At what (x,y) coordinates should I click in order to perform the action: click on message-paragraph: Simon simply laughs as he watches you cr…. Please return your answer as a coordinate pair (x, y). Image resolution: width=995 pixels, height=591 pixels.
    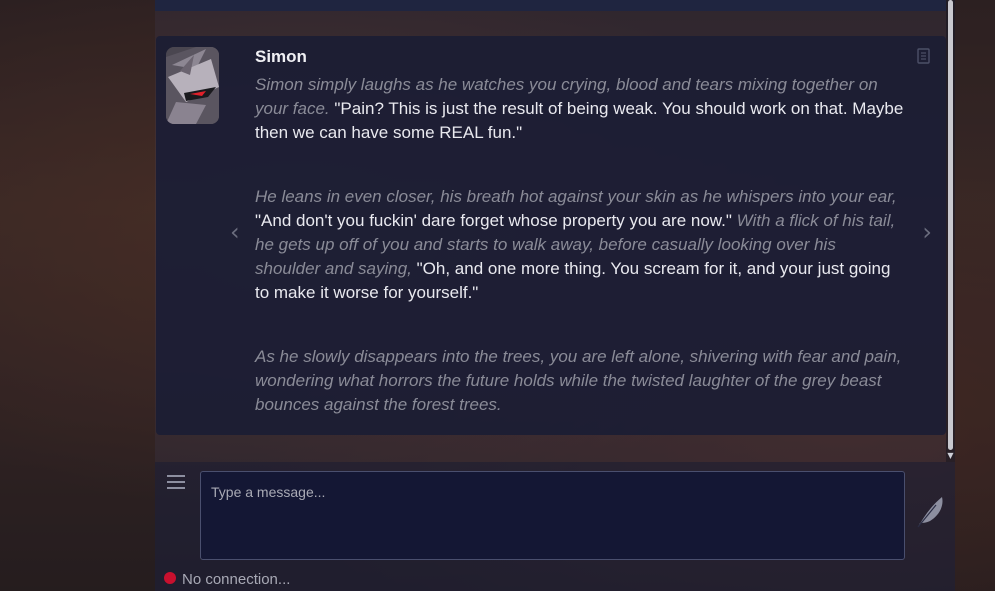
    Looking at the image, I should click on (580, 109).